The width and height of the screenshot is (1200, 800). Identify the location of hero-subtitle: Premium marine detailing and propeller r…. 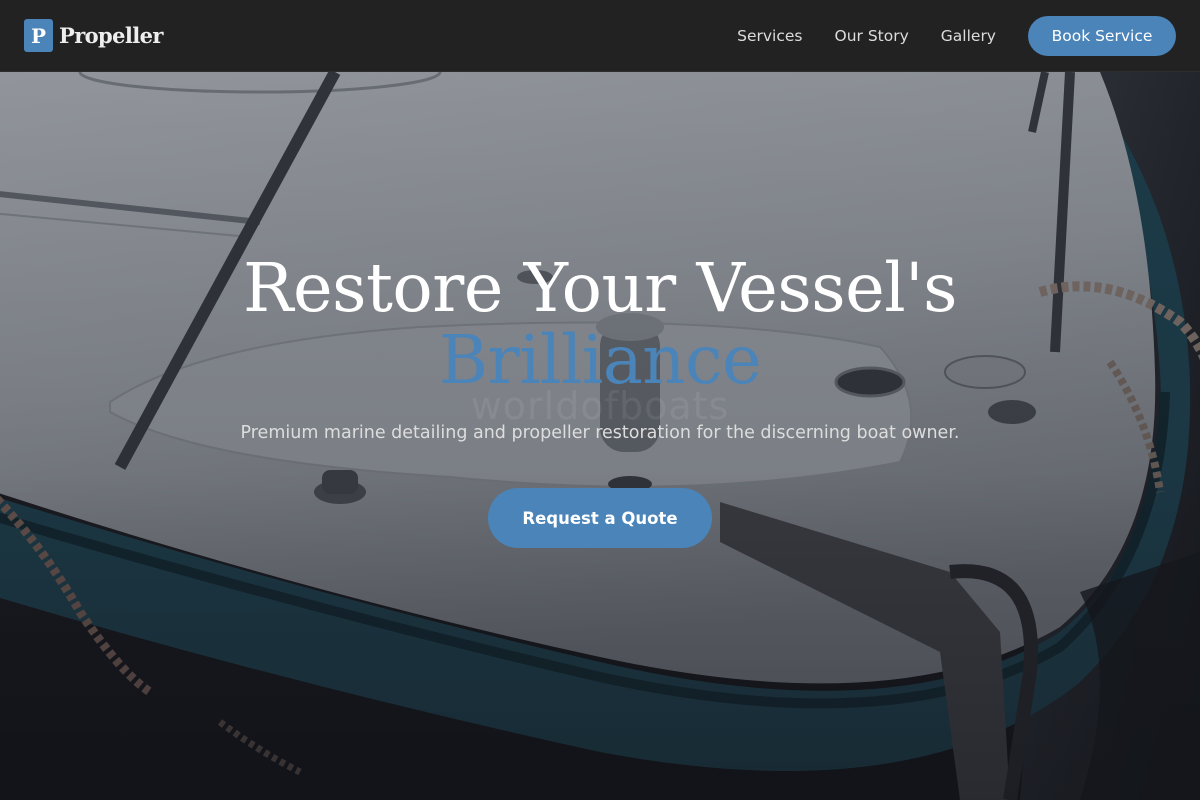
(600, 433).